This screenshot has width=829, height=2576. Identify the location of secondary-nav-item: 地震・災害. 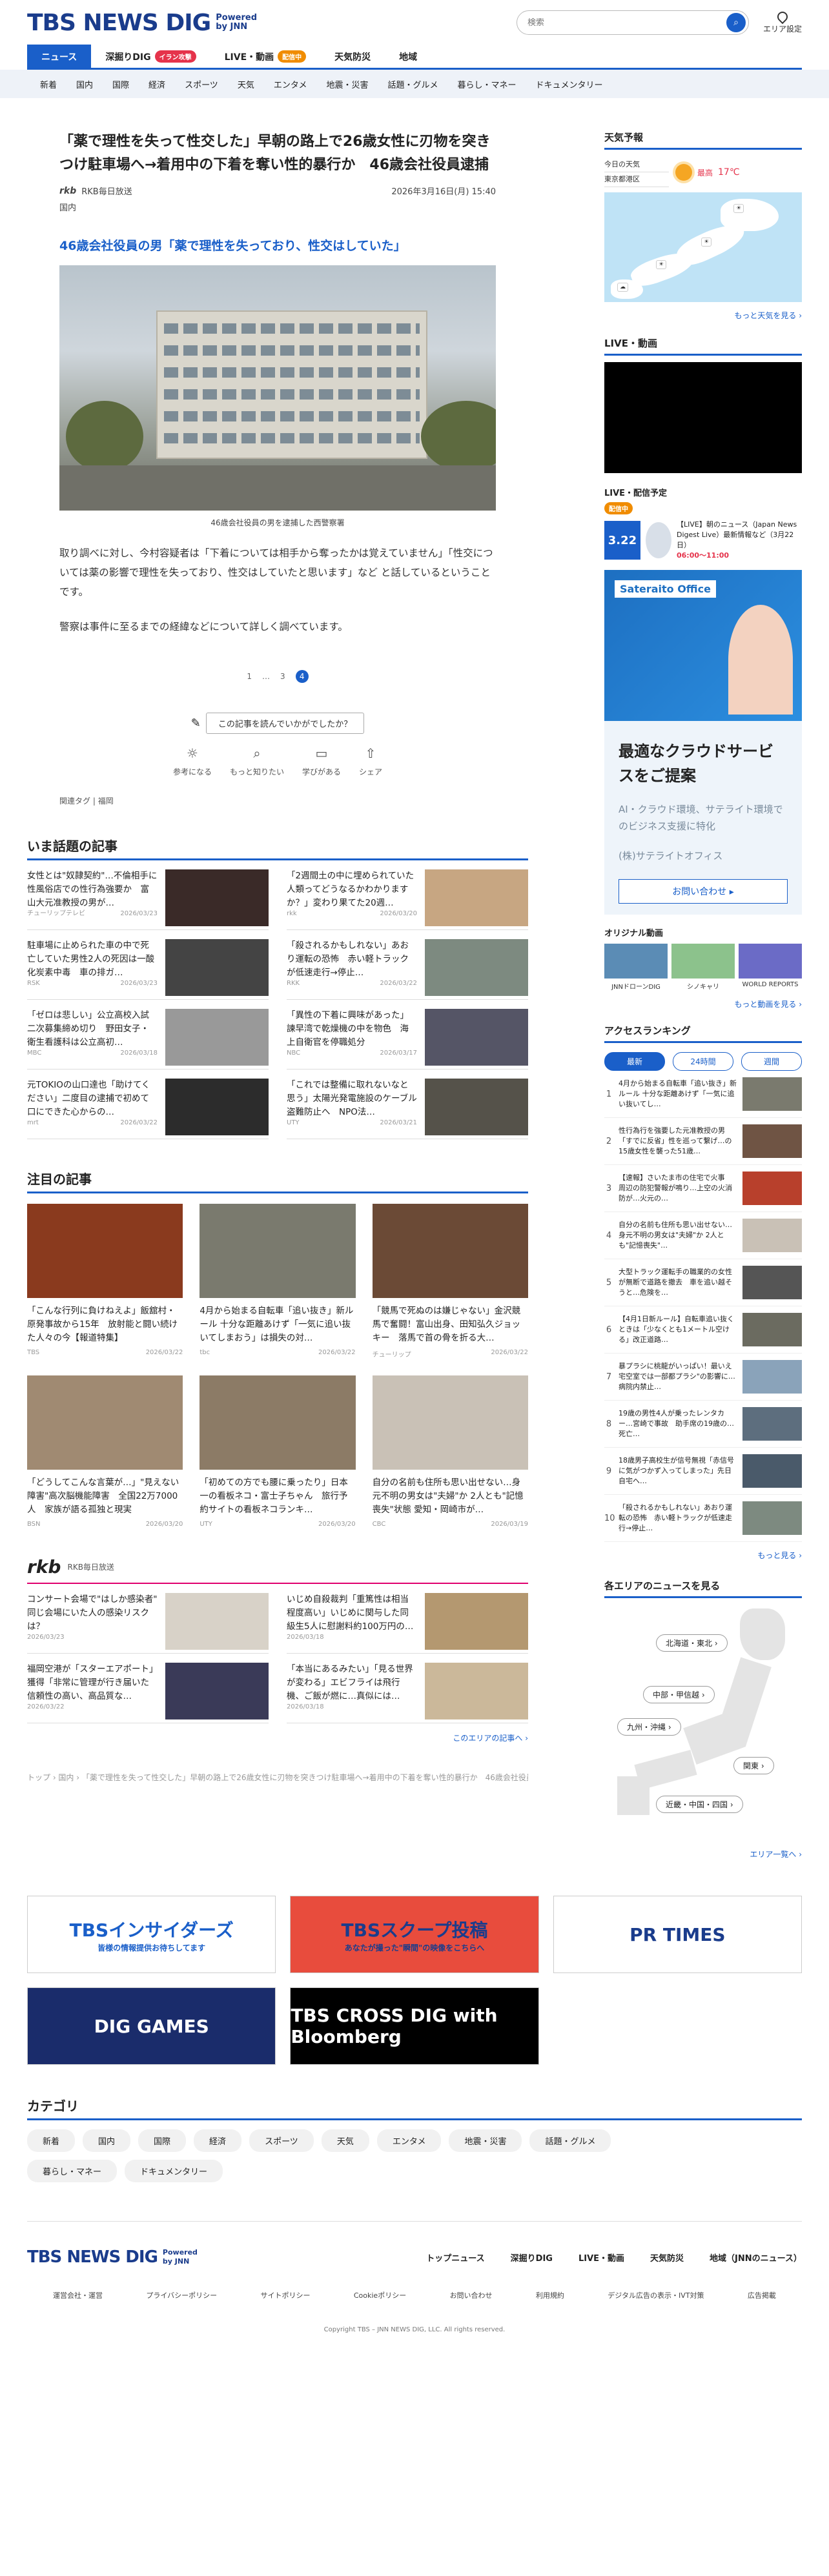
(347, 84).